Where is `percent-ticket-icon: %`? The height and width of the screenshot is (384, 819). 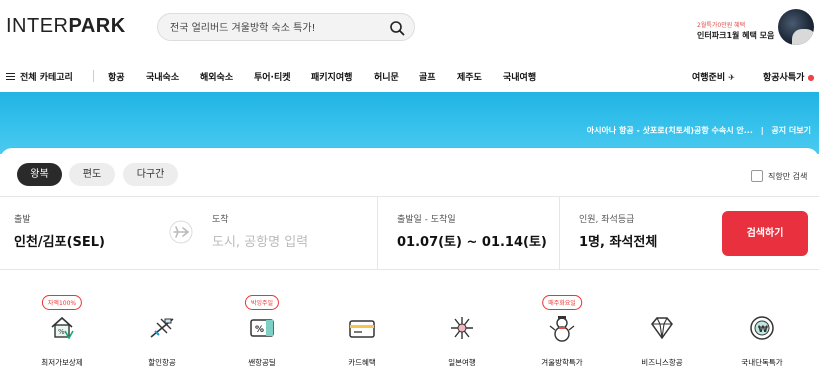
percent-ticket-icon: % is located at coordinates (262, 328).